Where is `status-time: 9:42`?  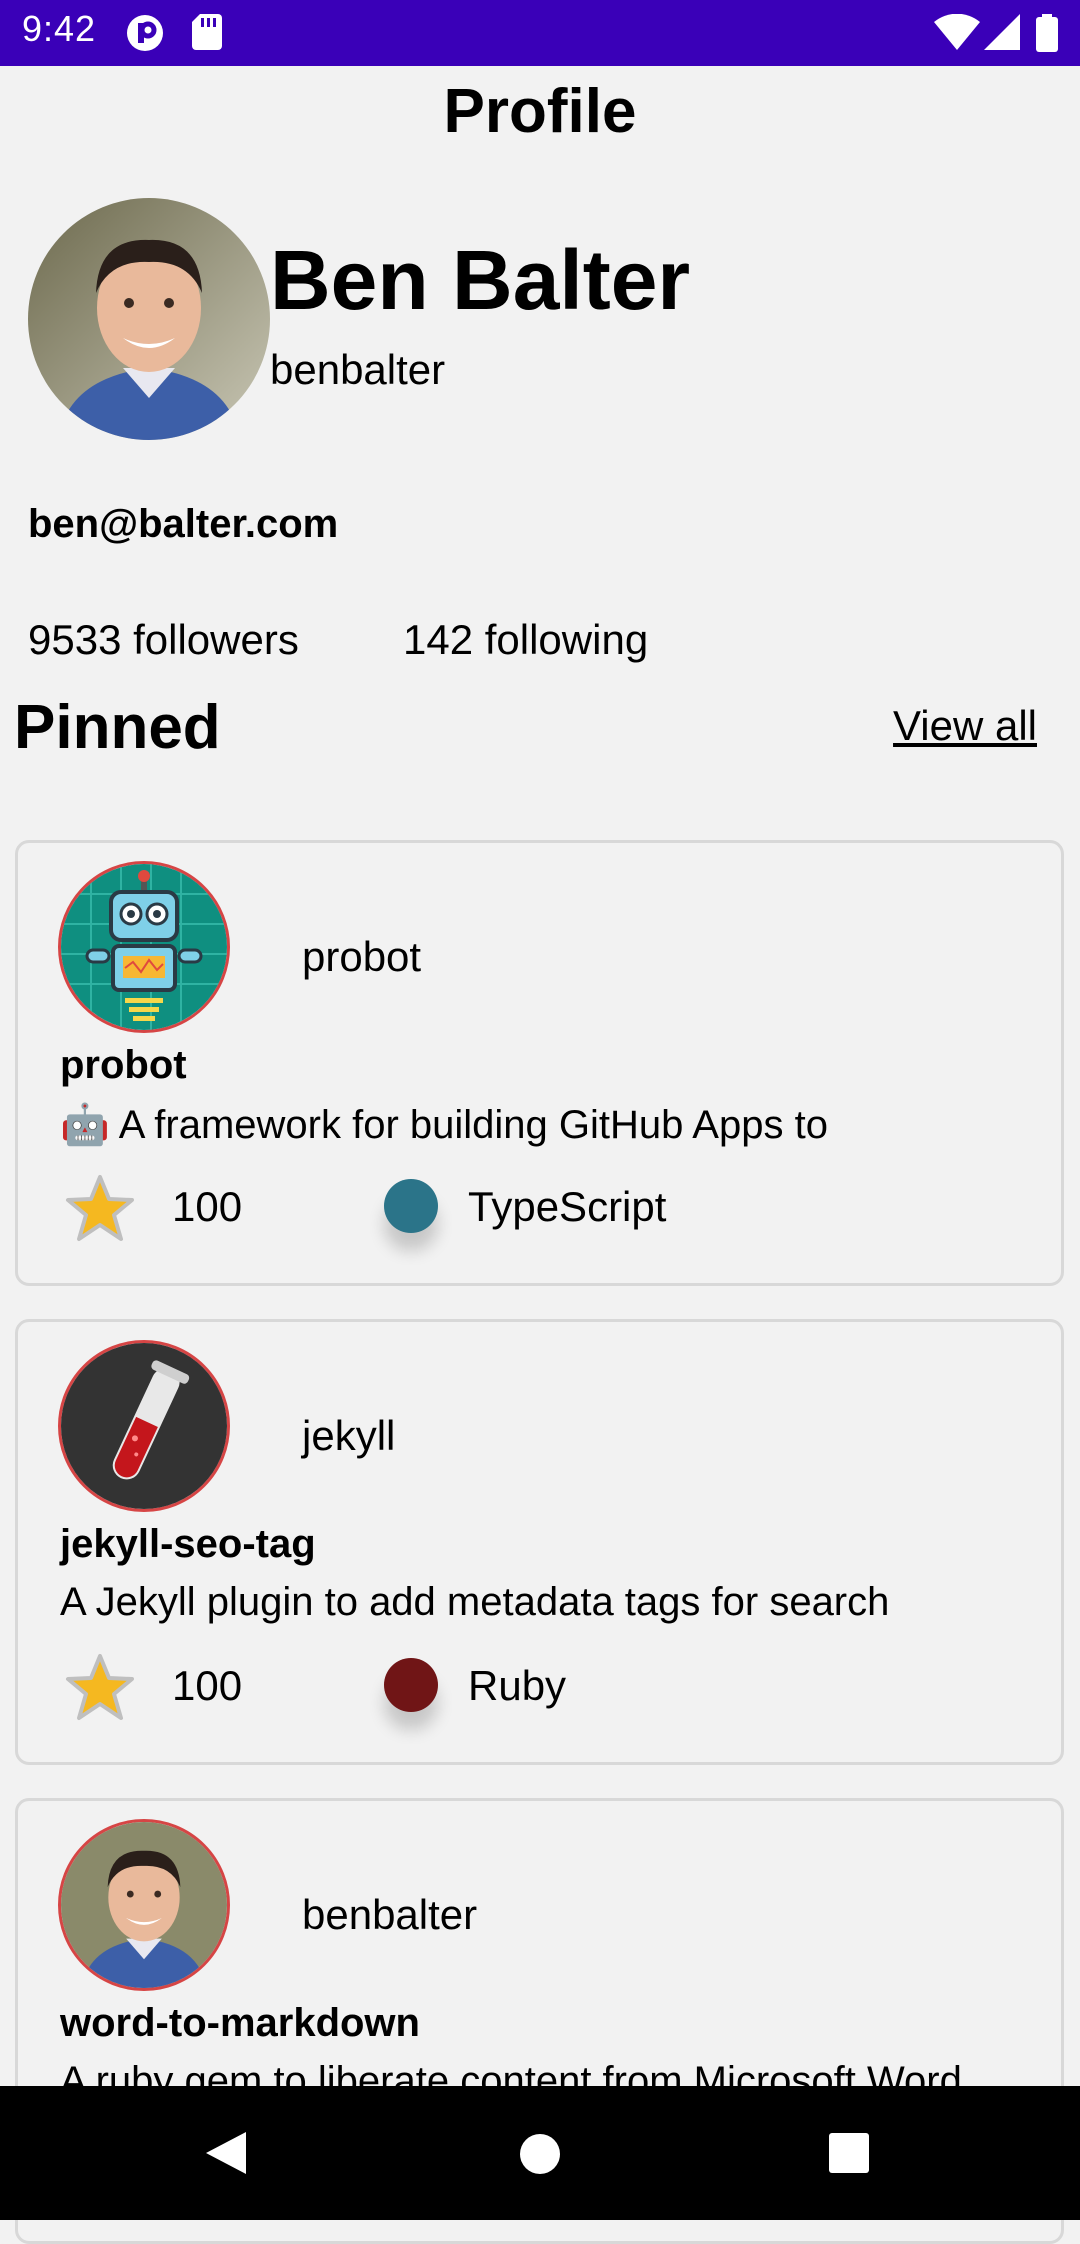
status-time: 9:42 is located at coordinates (59, 28).